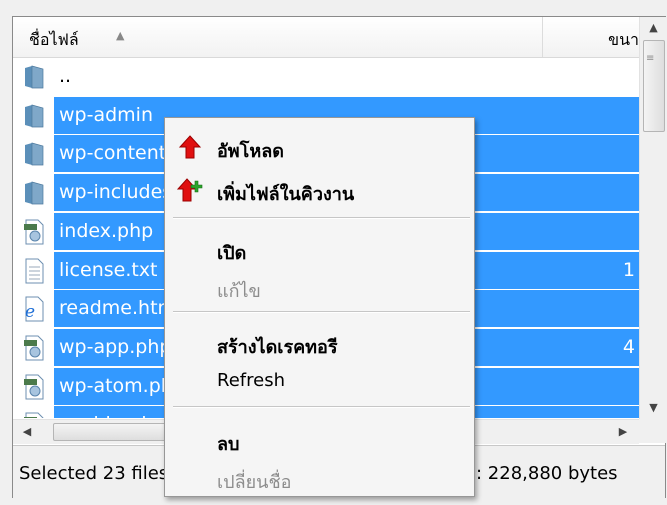 The image size is (667, 505). Describe the element at coordinates (326, 37) in the screenshot. I see `file-list-header: ชื่อไฟล์ ▲ ขนา` at that location.